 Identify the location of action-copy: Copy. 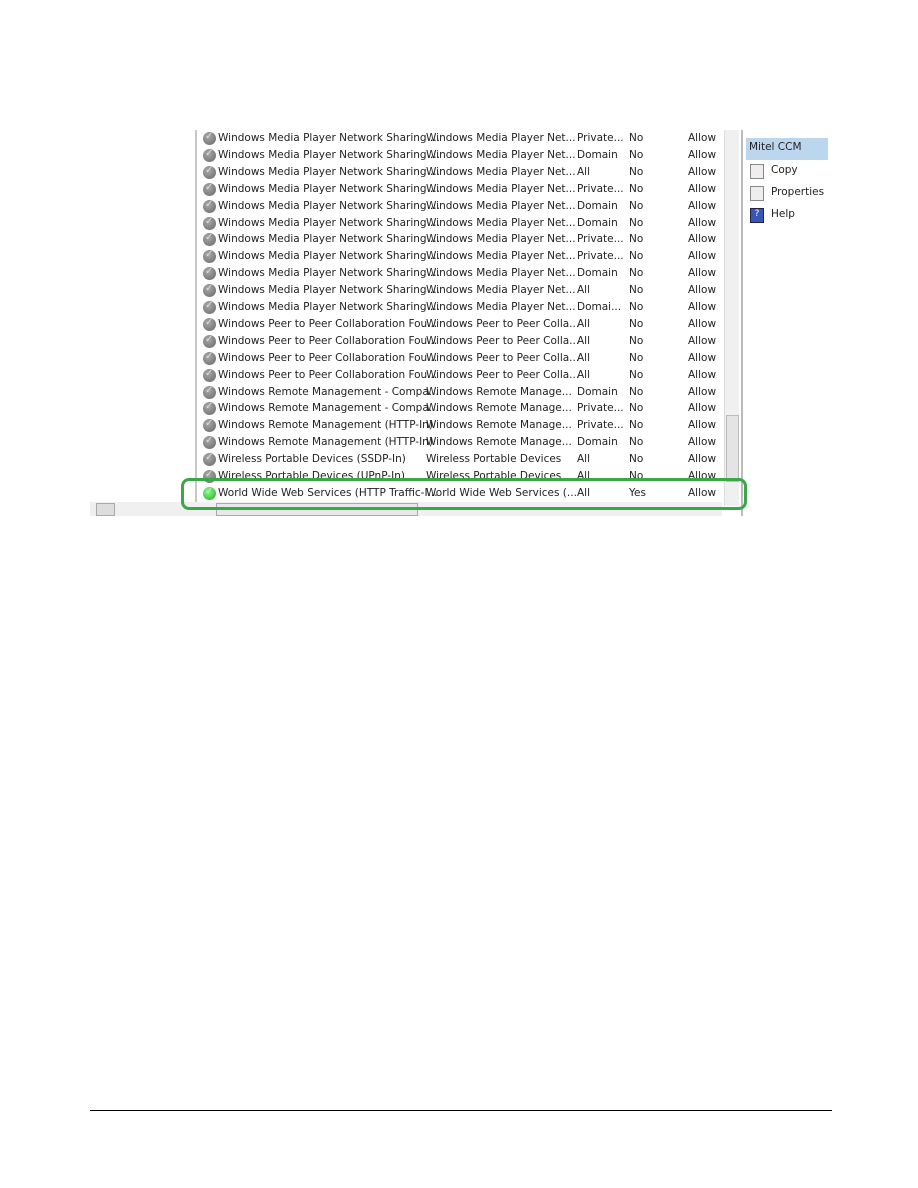
(787, 171).